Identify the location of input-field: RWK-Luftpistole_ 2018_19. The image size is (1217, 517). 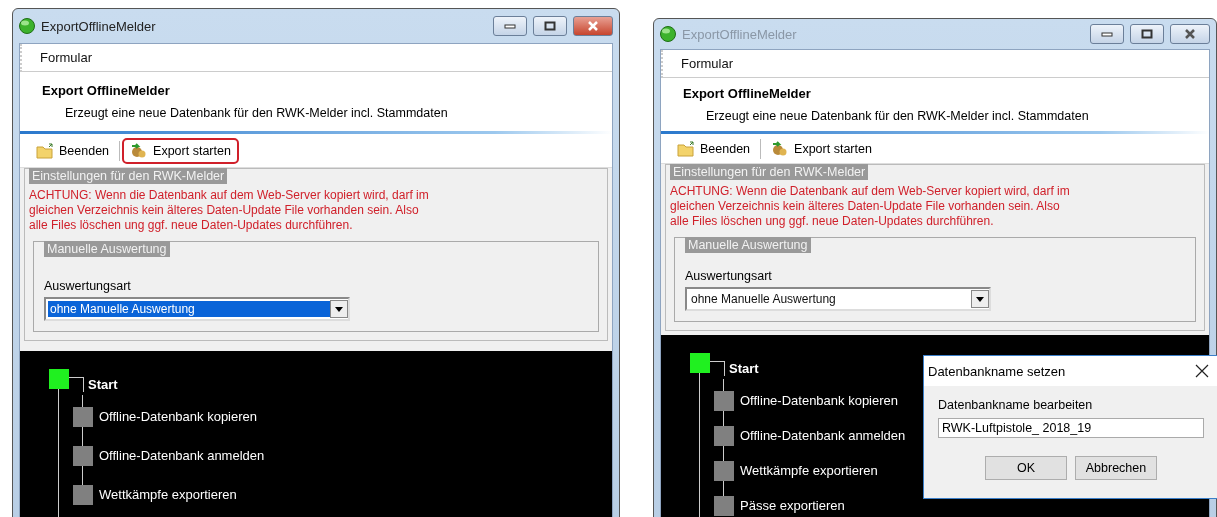
(1071, 428).